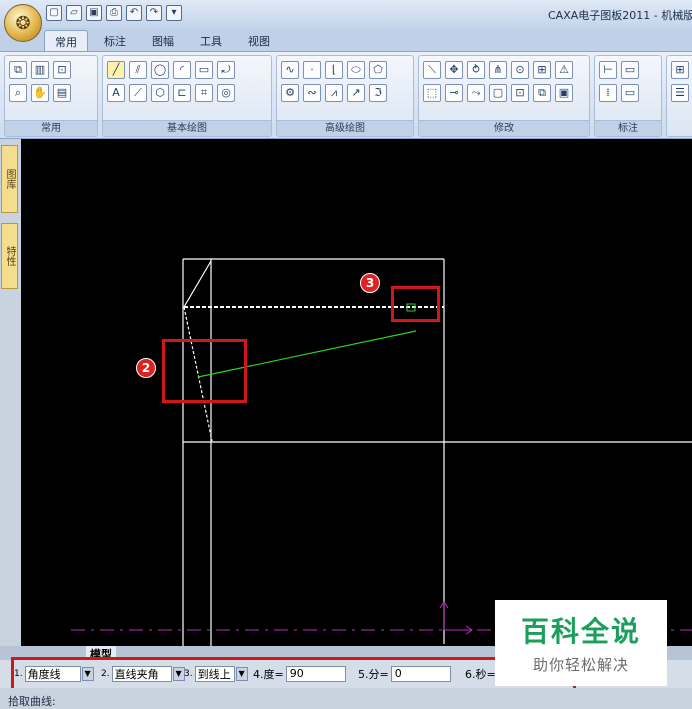 This screenshot has width=692, height=709. Describe the element at coordinates (174, 13) in the screenshot. I see `customize-icon: ▾` at that location.